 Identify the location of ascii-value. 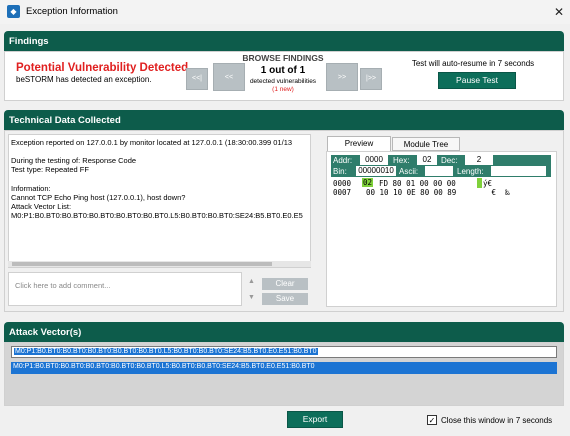
(439, 171).